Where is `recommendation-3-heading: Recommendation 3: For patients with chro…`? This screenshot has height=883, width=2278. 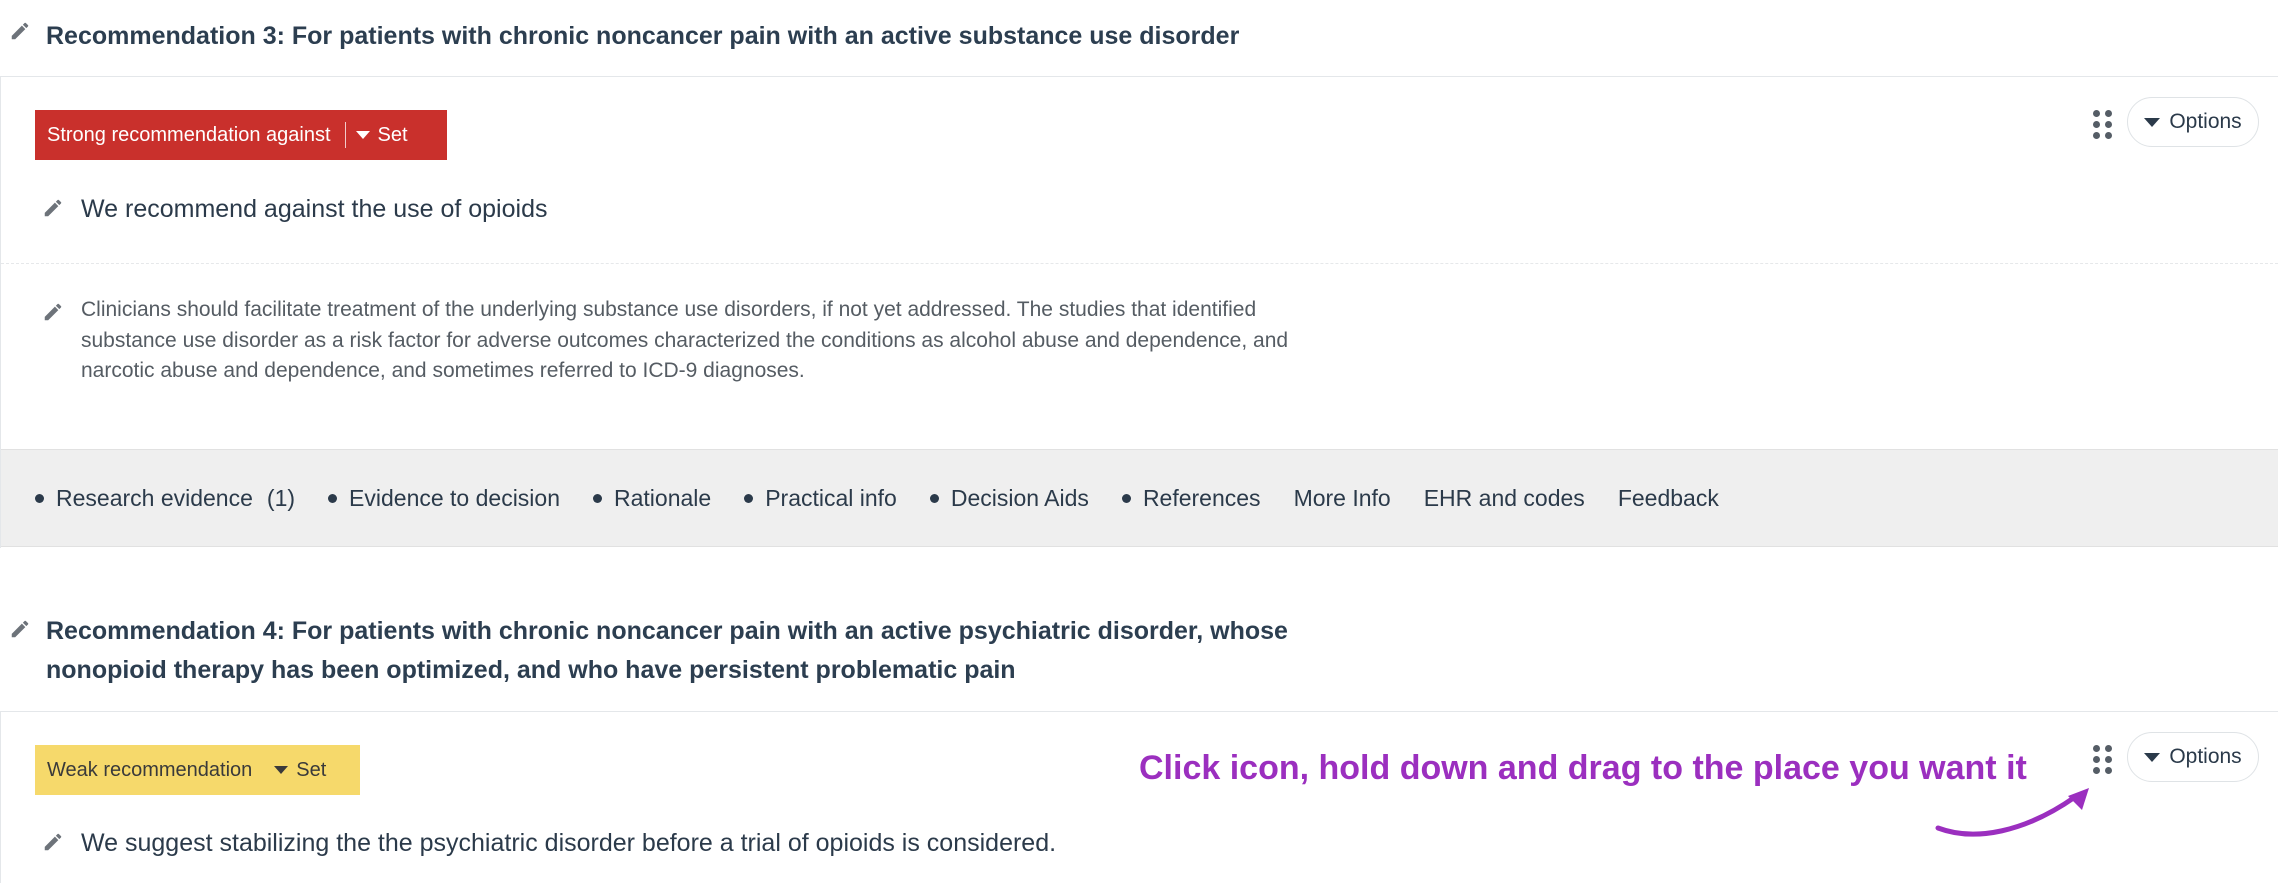
recommendation-3-heading: Recommendation 3: For patients with chro… is located at coordinates (643, 36).